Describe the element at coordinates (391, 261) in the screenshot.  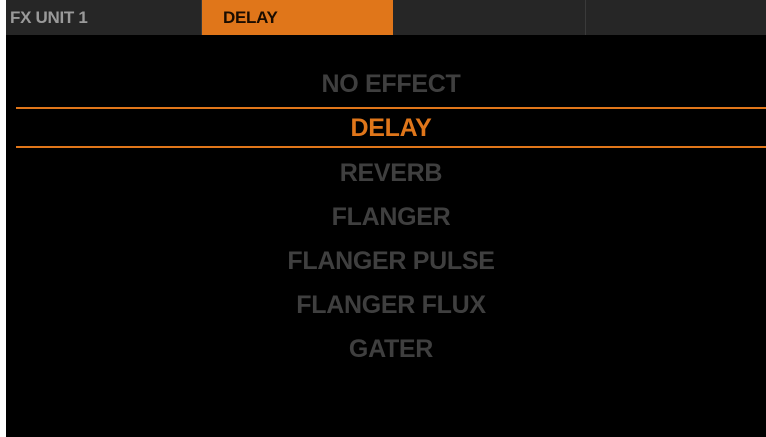
I see `effect-item-flanger-pulse: FLANGER PULSE` at that location.